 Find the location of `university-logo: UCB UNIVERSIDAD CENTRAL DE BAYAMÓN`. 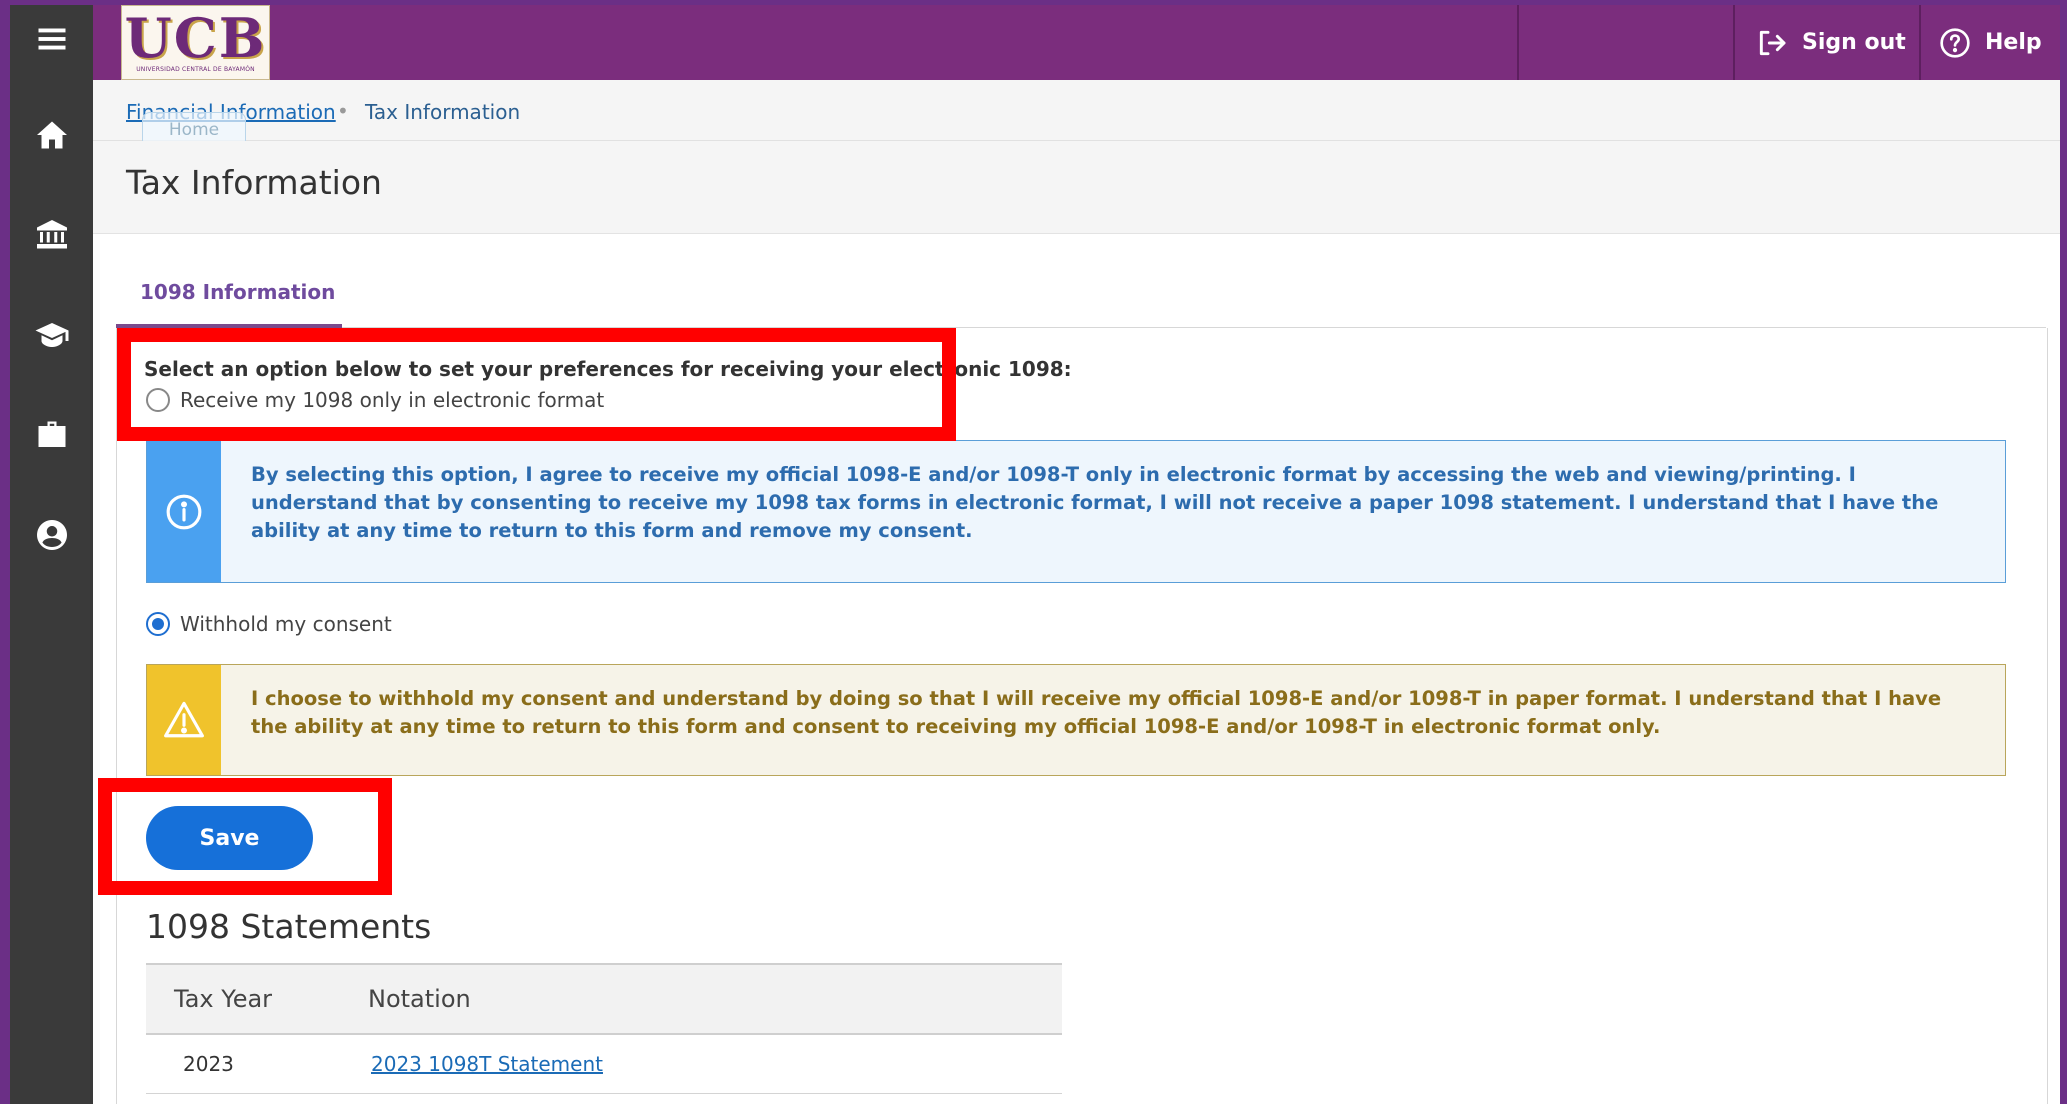

university-logo: UCB UNIVERSIDAD CENTRAL DE BAYAMÓN is located at coordinates (195, 42).